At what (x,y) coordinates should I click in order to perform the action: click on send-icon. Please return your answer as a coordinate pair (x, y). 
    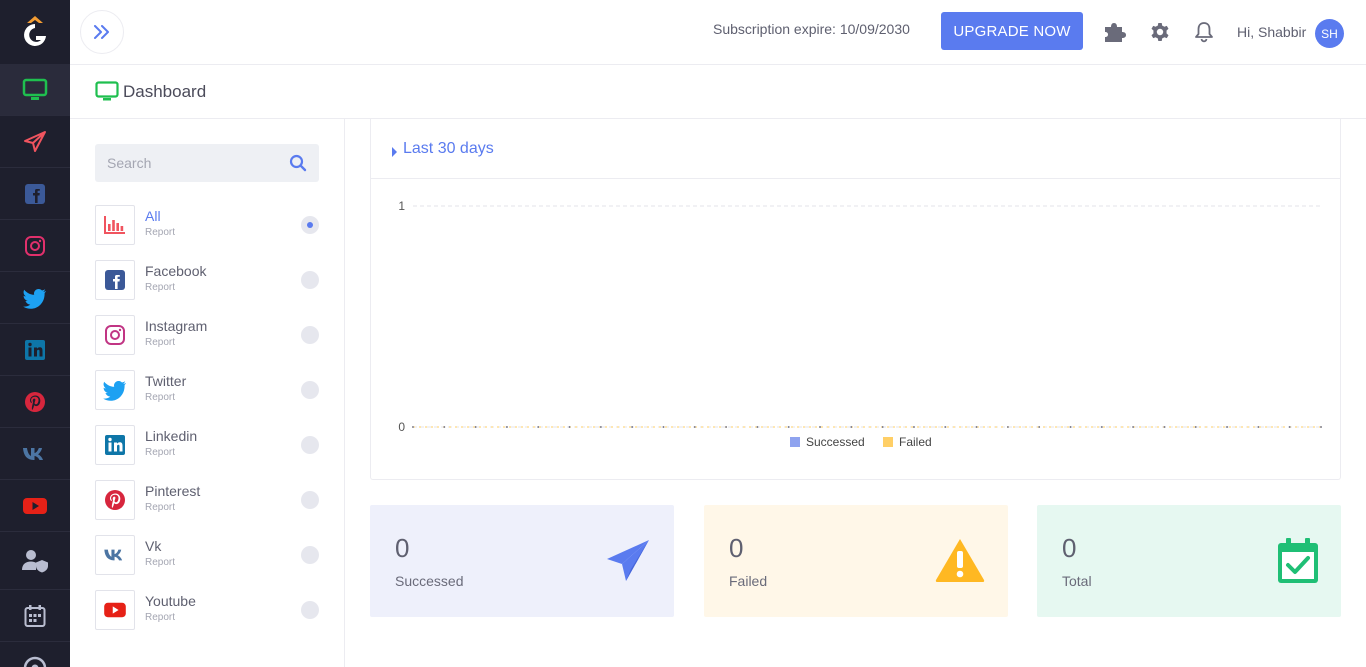
    Looking at the image, I should click on (35, 141).